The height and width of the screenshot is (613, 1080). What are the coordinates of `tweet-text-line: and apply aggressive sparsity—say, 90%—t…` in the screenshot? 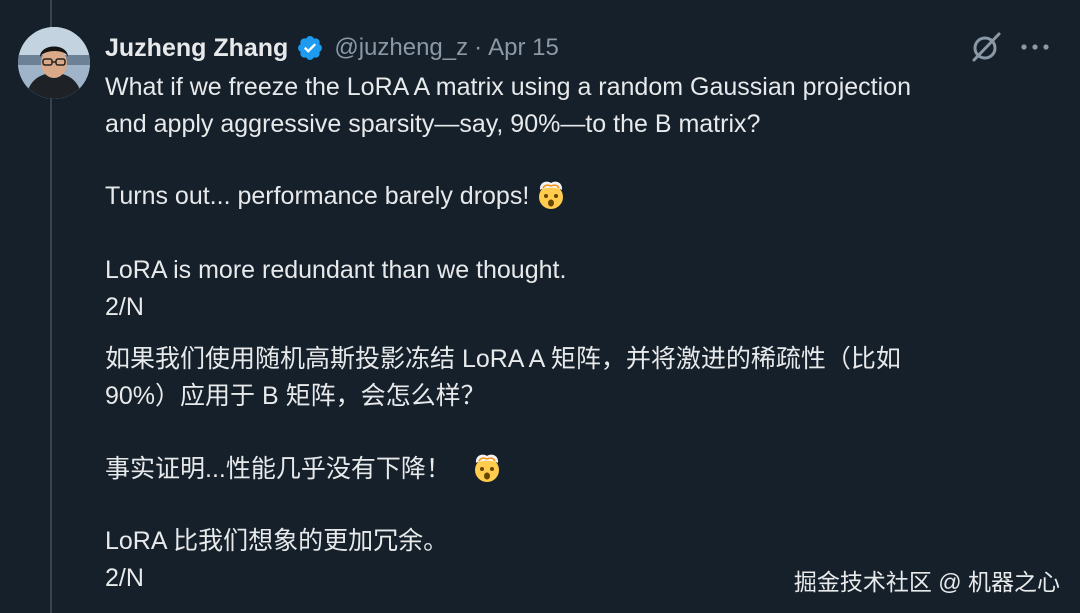 It's located at (433, 124).